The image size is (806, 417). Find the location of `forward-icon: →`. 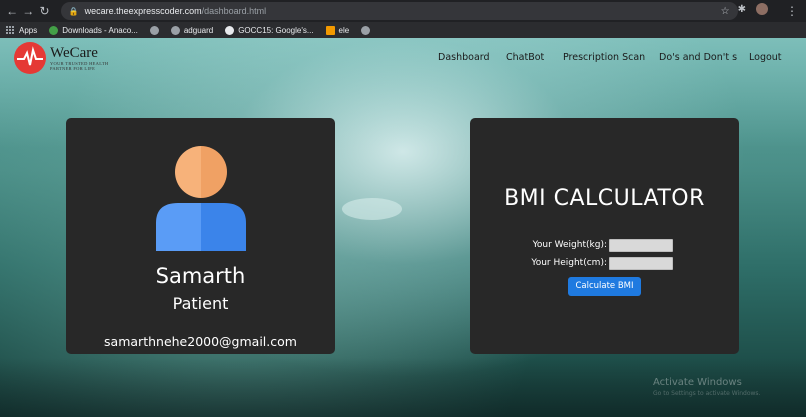

forward-icon: → is located at coordinates (28, 11).